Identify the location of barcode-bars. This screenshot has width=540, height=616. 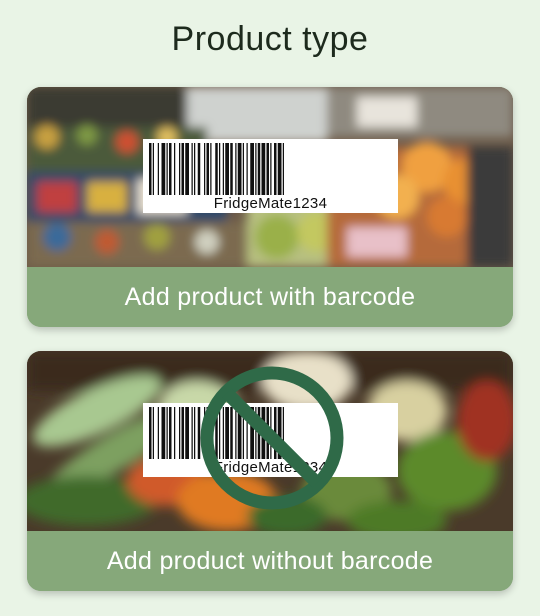
(216, 169).